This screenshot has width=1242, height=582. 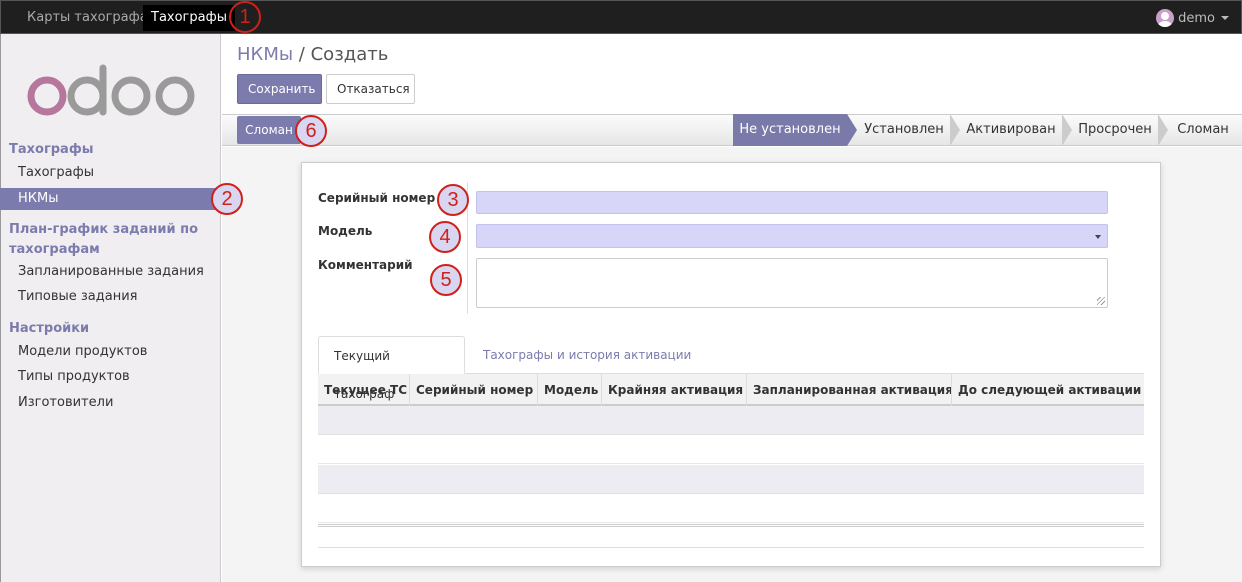 What do you see at coordinates (445, 237) in the screenshot?
I see `callout-4: 4` at bounding box center [445, 237].